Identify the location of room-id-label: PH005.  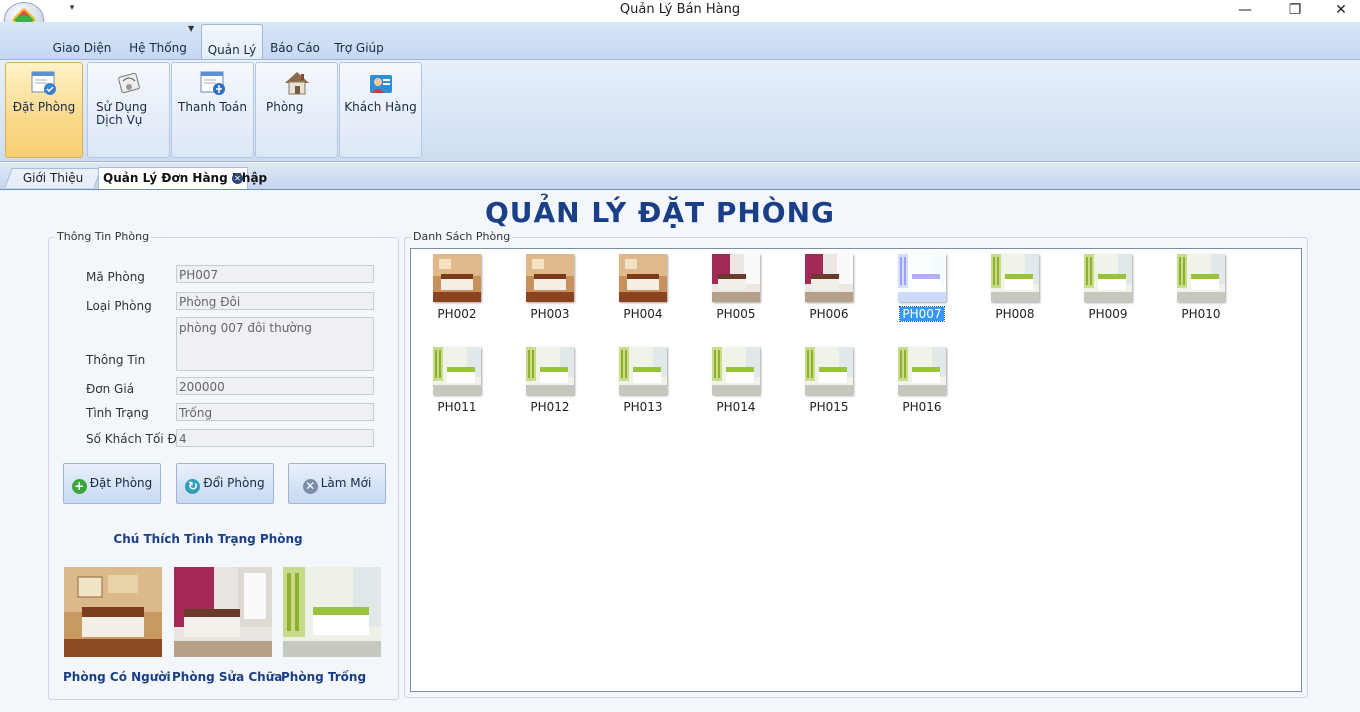
(736, 314).